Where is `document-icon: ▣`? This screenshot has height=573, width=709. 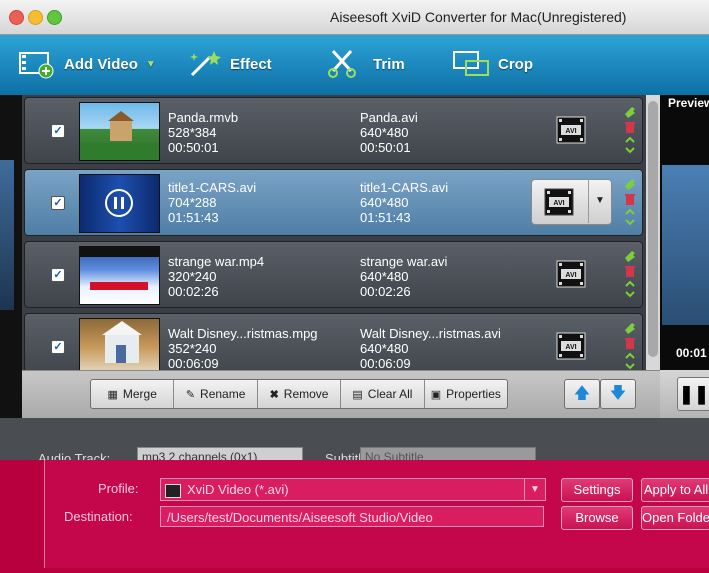 document-icon: ▣ is located at coordinates (436, 394).